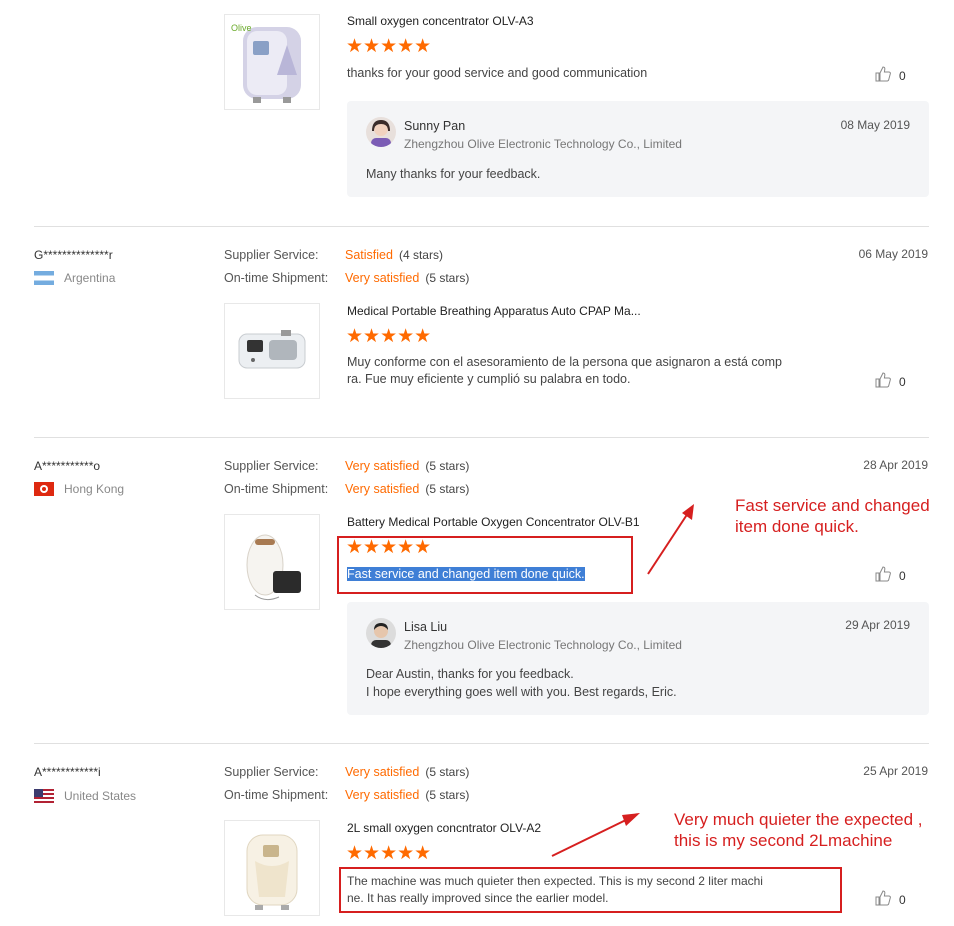  What do you see at coordinates (67, 466) in the screenshot?
I see `buyer-name: A***********o` at bounding box center [67, 466].